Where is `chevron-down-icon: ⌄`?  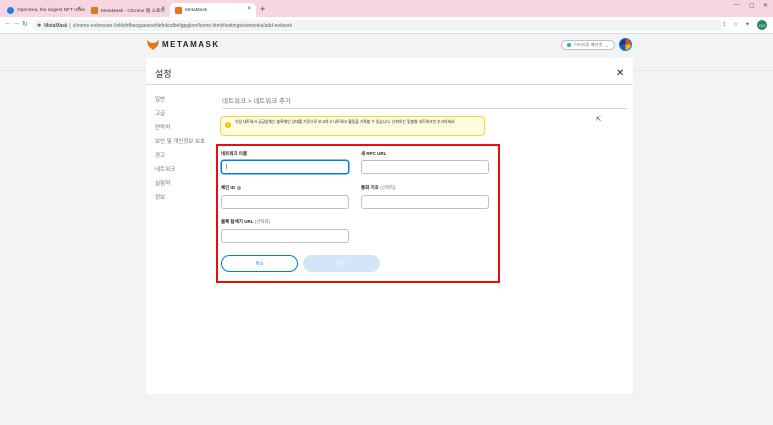
chevron-down-icon: ⌄ is located at coordinates (607, 45).